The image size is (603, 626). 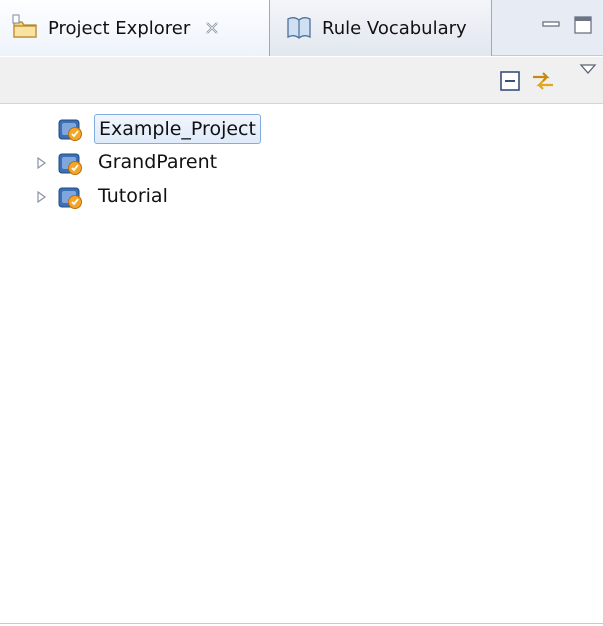 What do you see at coordinates (588, 69) in the screenshot?
I see `view-menu-icon` at bounding box center [588, 69].